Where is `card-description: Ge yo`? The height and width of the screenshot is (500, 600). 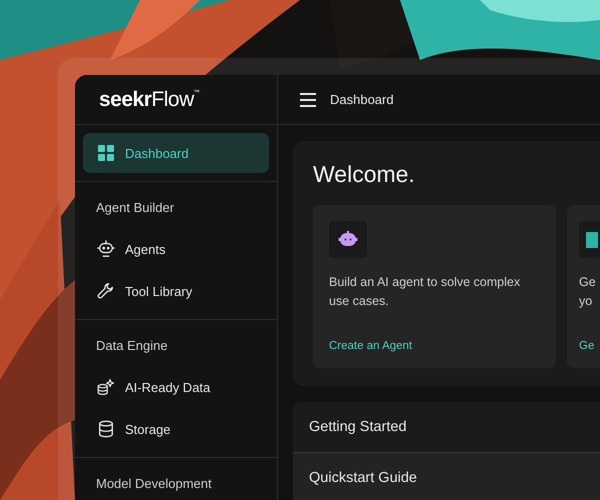
card-description: Ge yo is located at coordinates (587, 292).